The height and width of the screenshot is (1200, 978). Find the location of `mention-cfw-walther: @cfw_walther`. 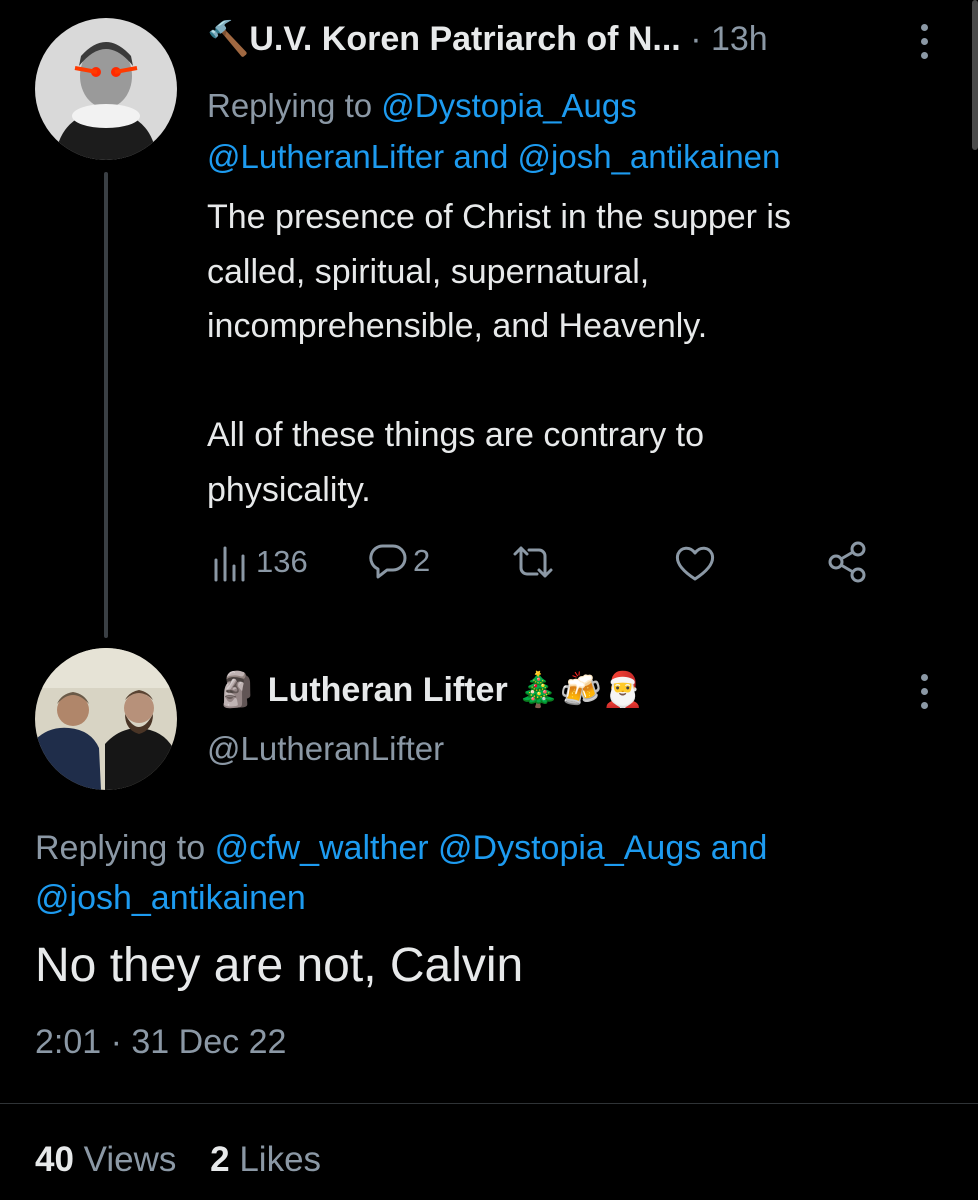

mention-cfw-walther: @cfw_walther is located at coordinates (322, 848).